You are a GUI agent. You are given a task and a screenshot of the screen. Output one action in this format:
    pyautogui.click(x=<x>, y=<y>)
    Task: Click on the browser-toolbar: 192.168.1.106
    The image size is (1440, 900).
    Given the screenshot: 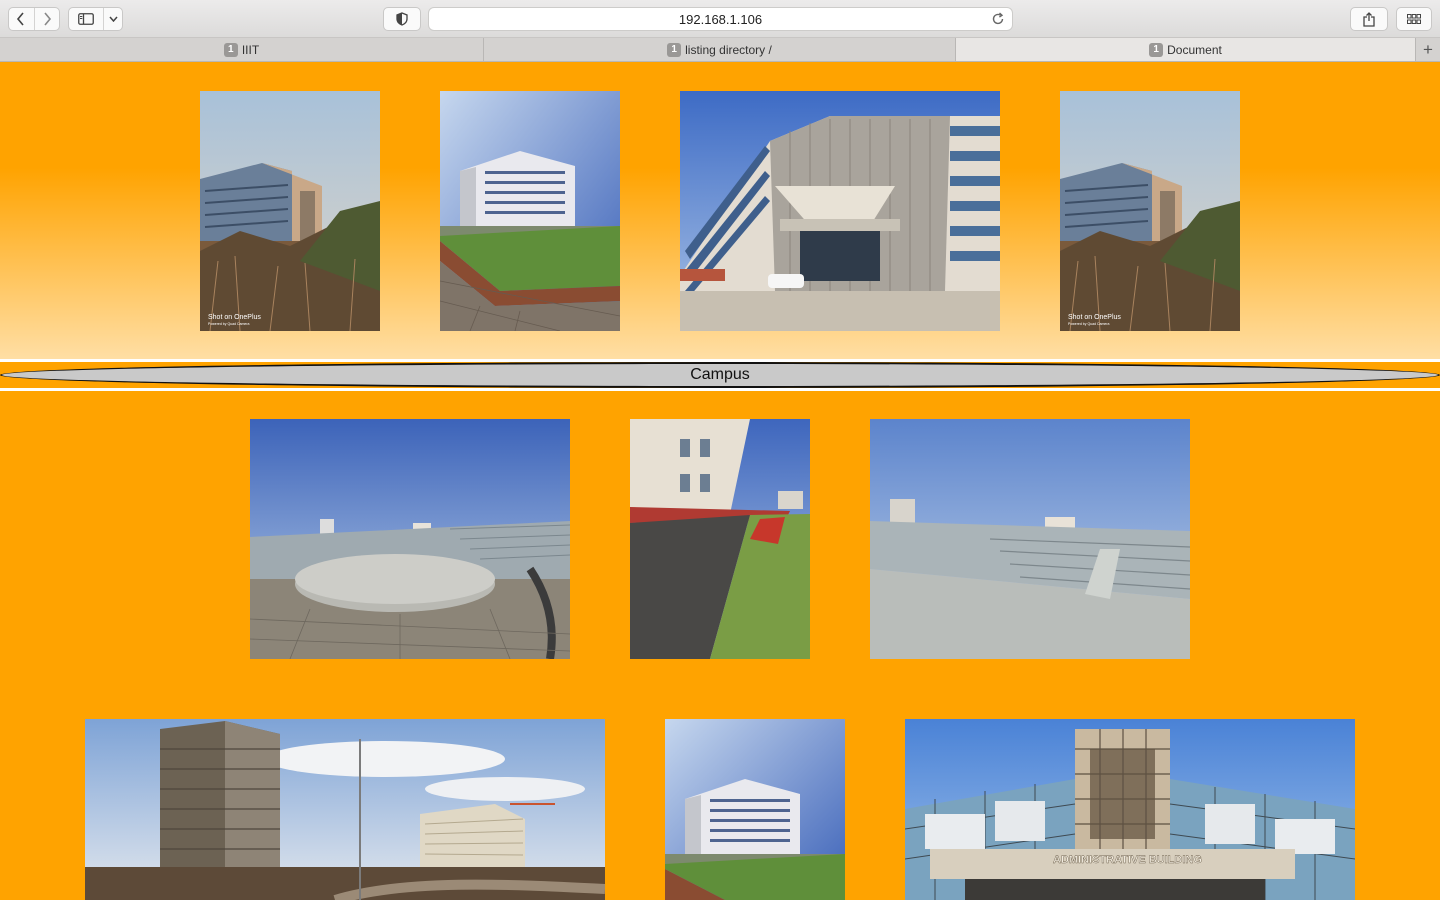 What is the action you would take?
    pyautogui.click(x=720, y=19)
    